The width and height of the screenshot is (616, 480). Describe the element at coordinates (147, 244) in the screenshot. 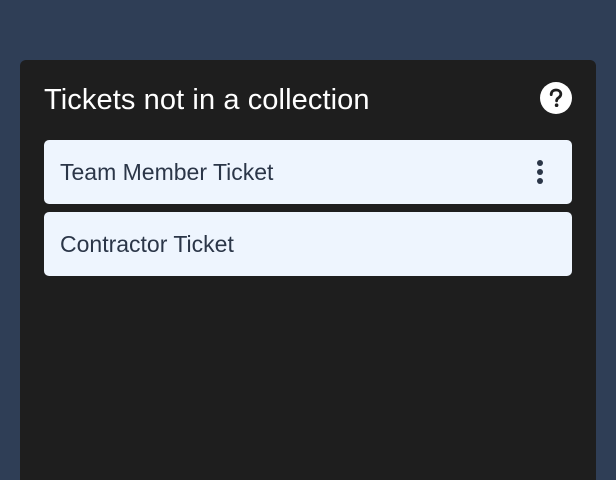

I see `ticket-label: Contractor Ticket` at that location.